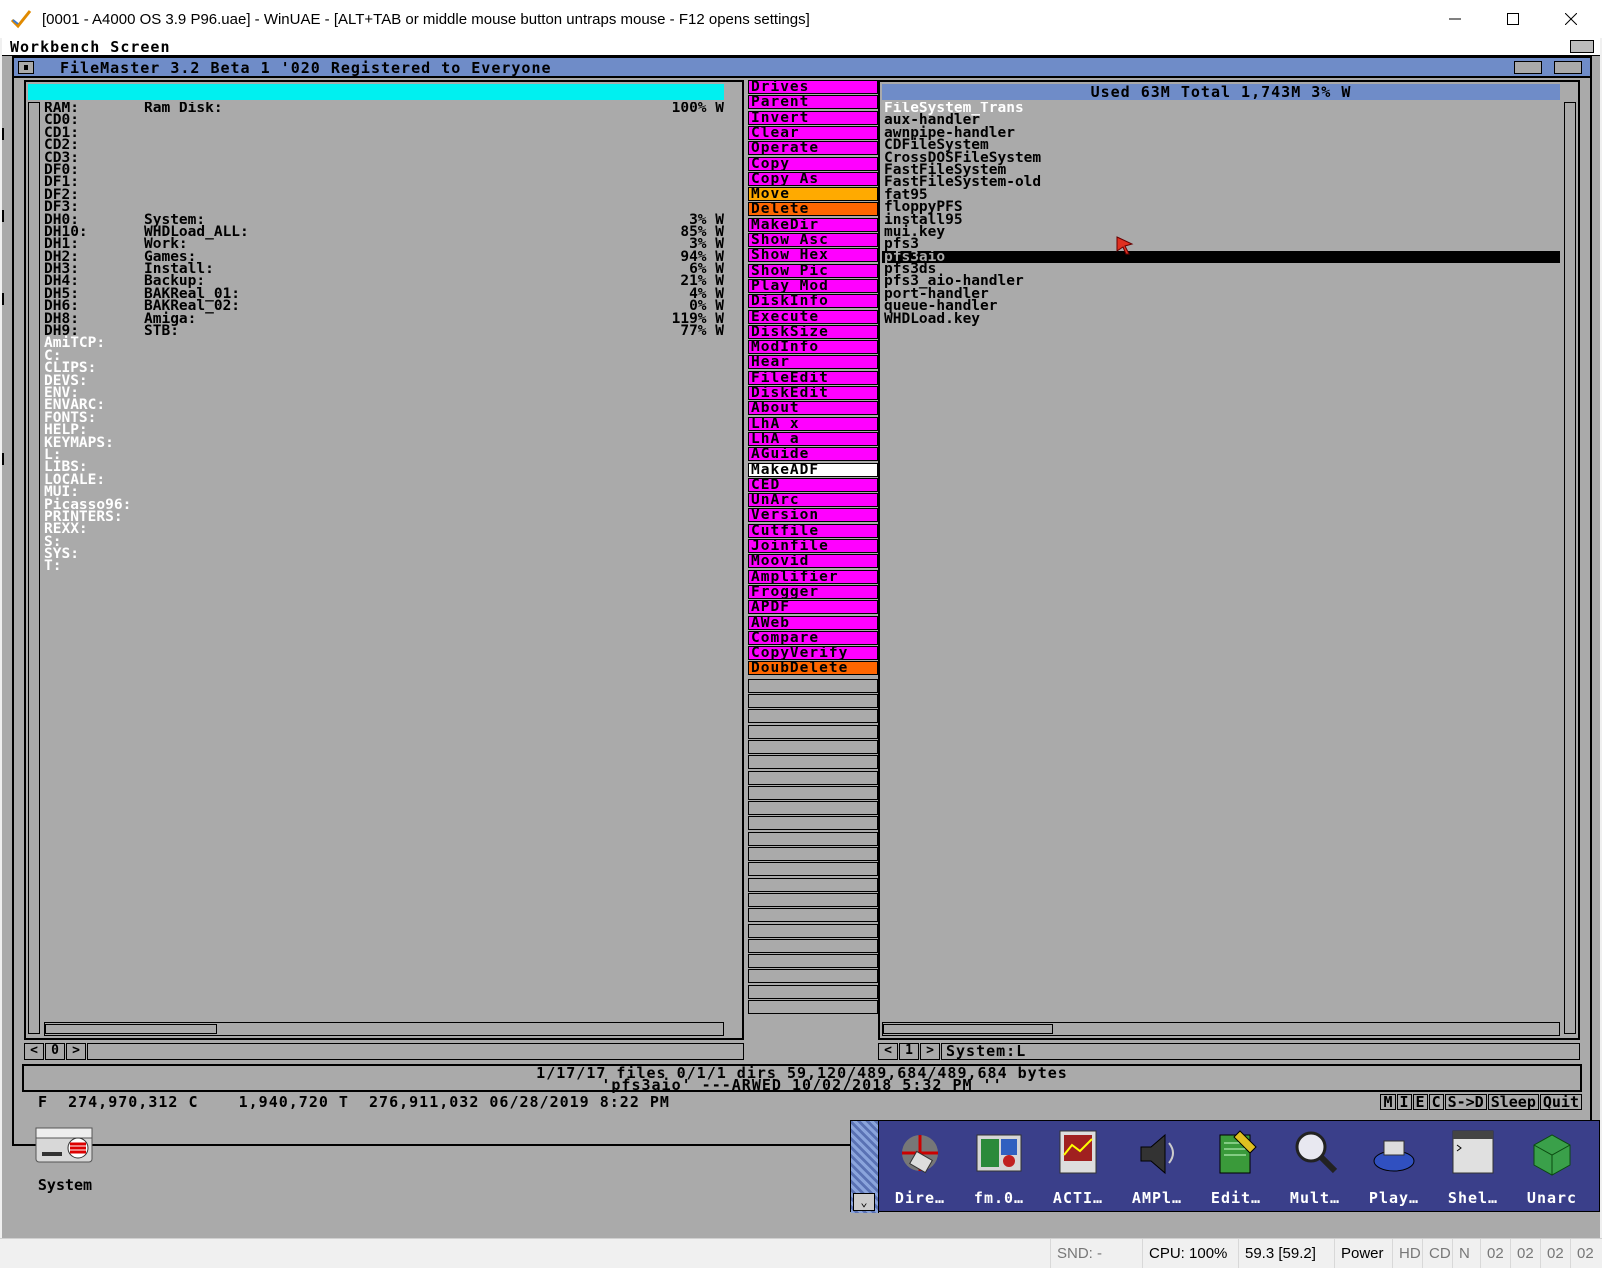  What do you see at coordinates (384, 566) in the screenshot?
I see `assign-row: T:` at bounding box center [384, 566].